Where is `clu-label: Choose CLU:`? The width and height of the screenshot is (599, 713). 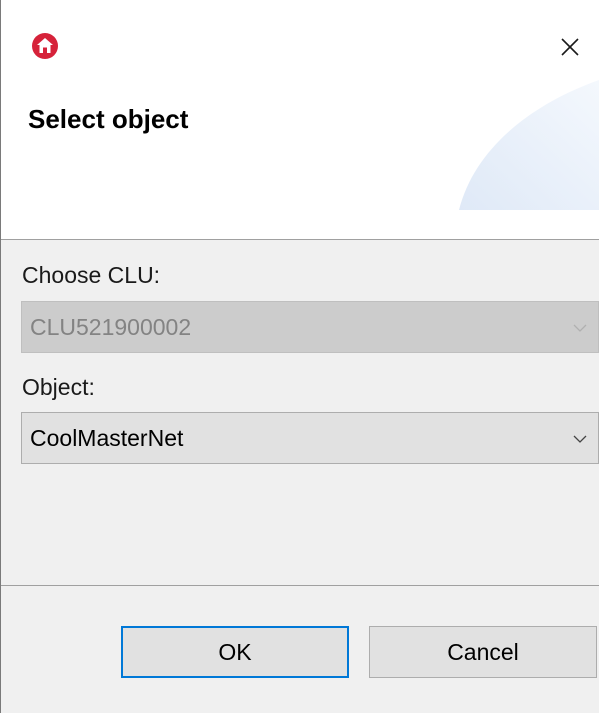
clu-label: Choose CLU: is located at coordinates (91, 275).